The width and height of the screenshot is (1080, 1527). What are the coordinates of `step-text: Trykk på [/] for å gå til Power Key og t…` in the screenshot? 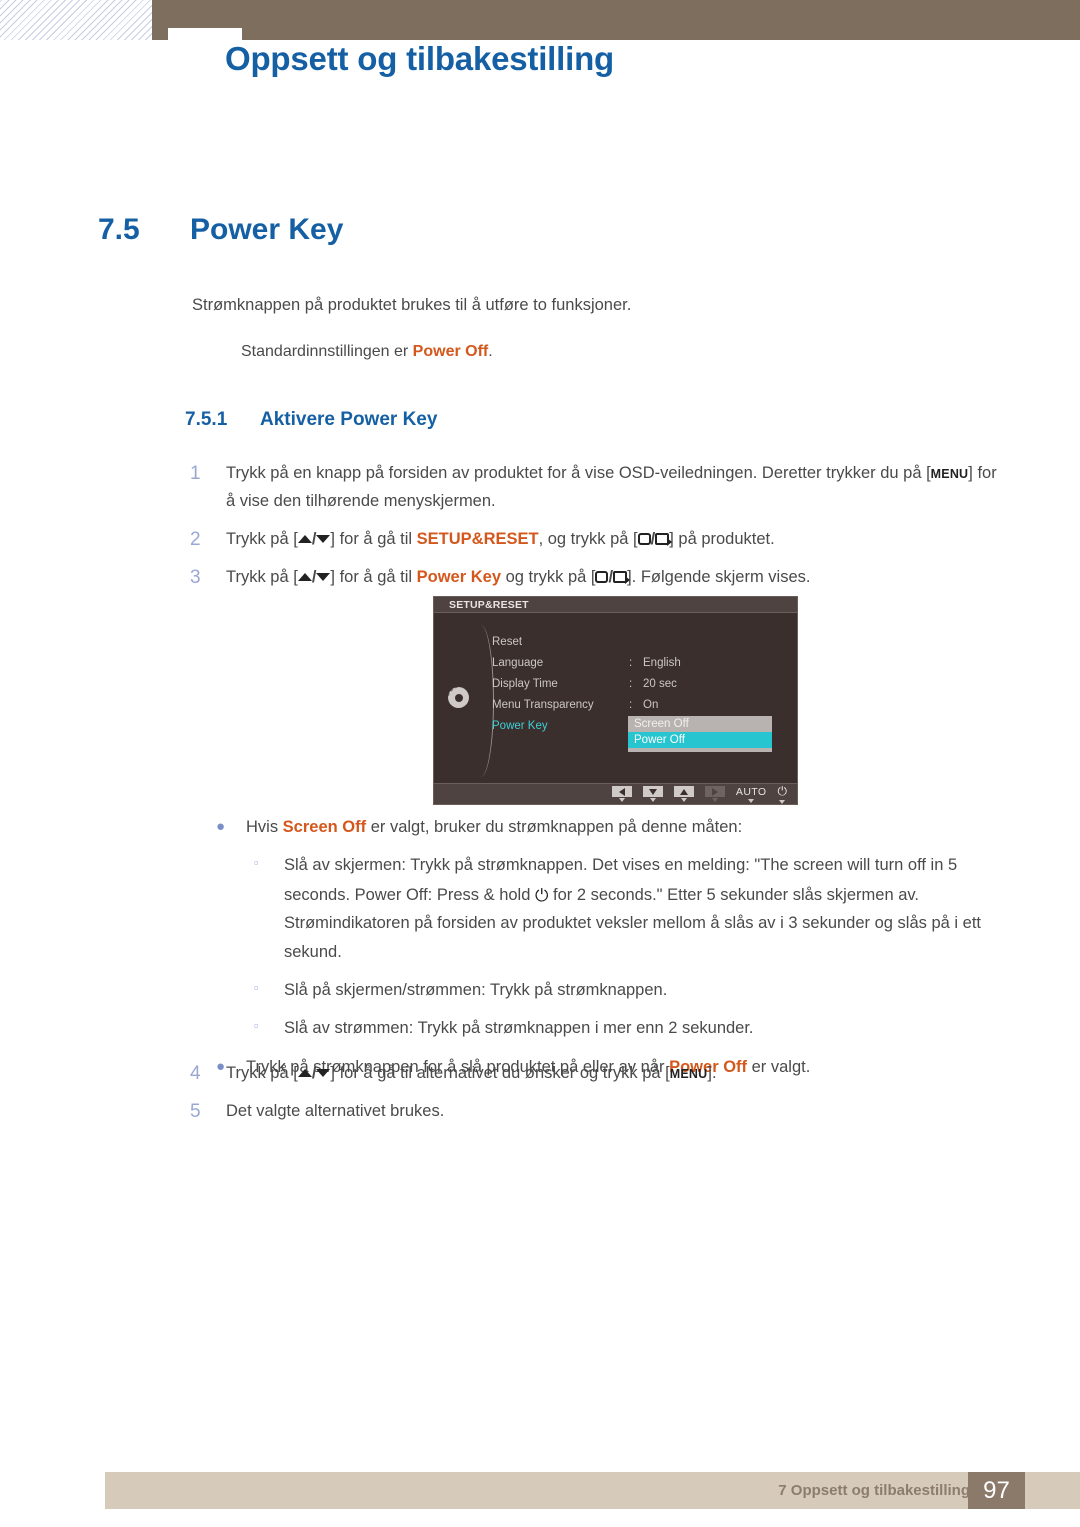 It's located at (518, 577).